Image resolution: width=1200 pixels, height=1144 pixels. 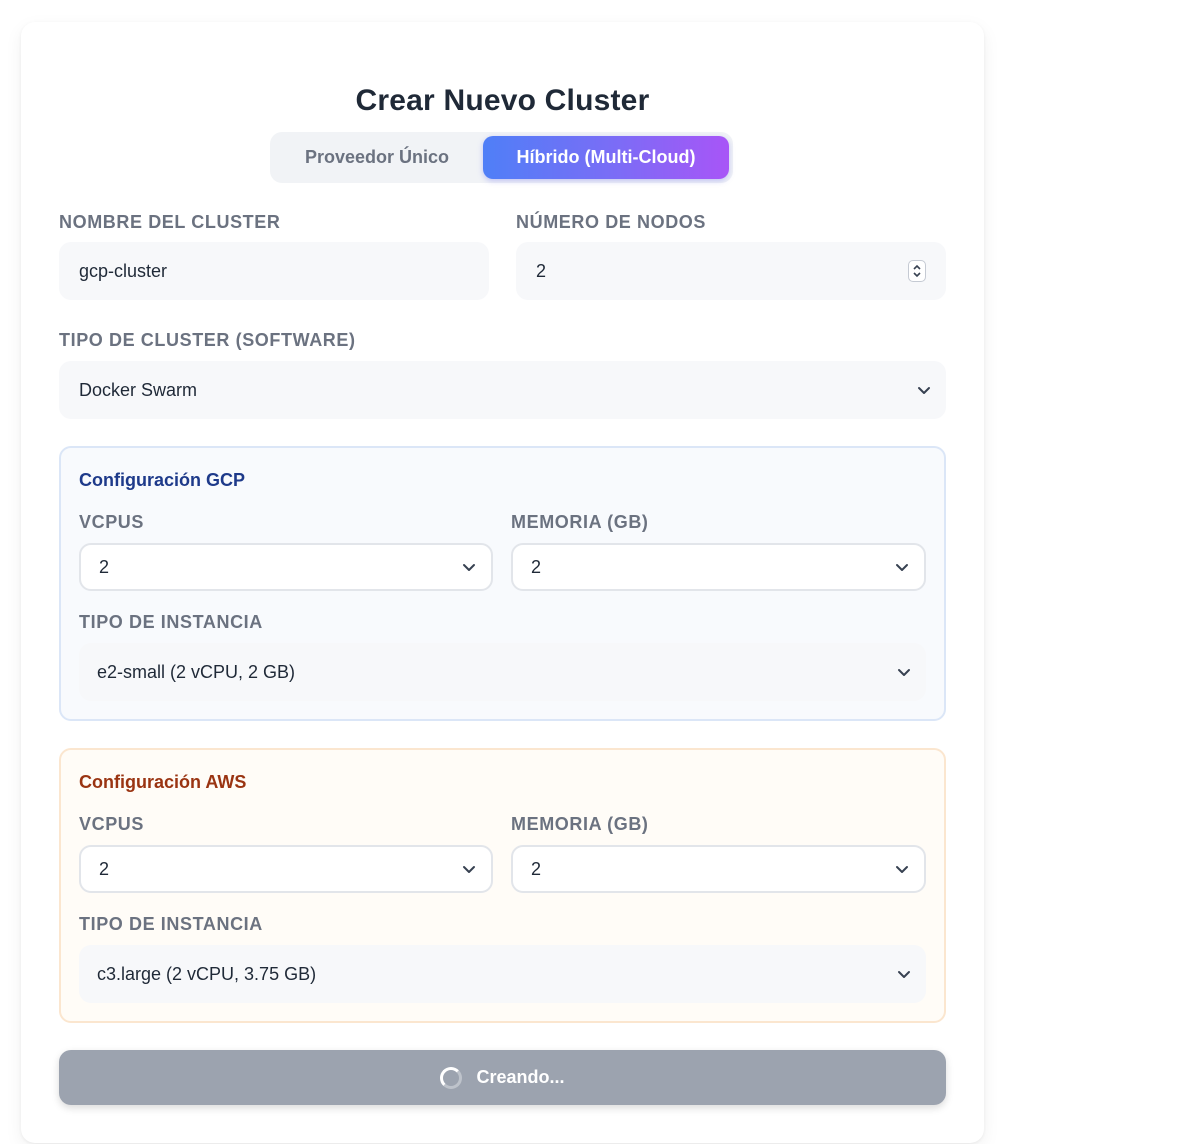 I want to click on cluster-name-value: gcp-cluster, so click(x=123, y=270).